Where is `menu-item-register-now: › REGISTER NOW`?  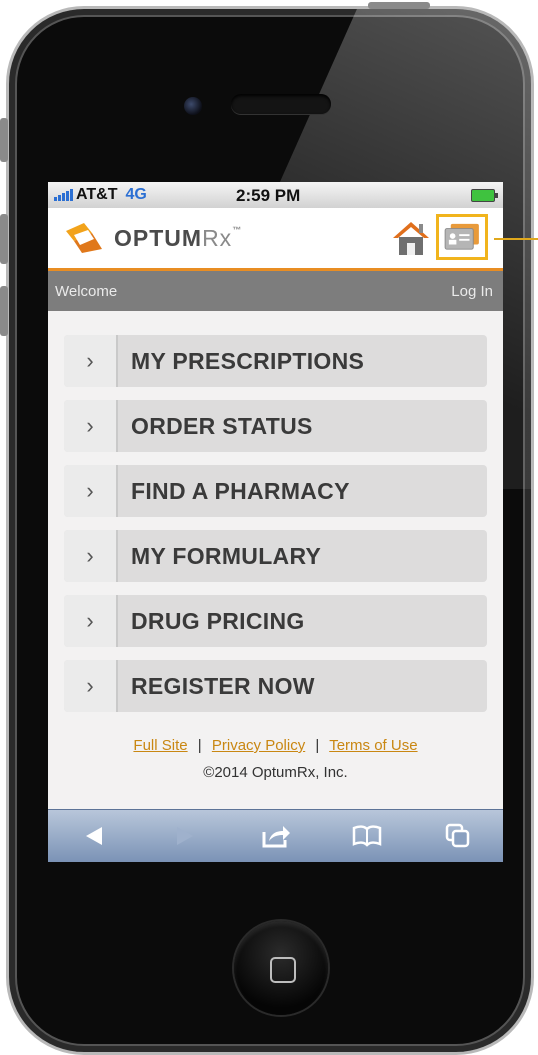
menu-item-register-now: › REGISTER NOW is located at coordinates (275, 686).